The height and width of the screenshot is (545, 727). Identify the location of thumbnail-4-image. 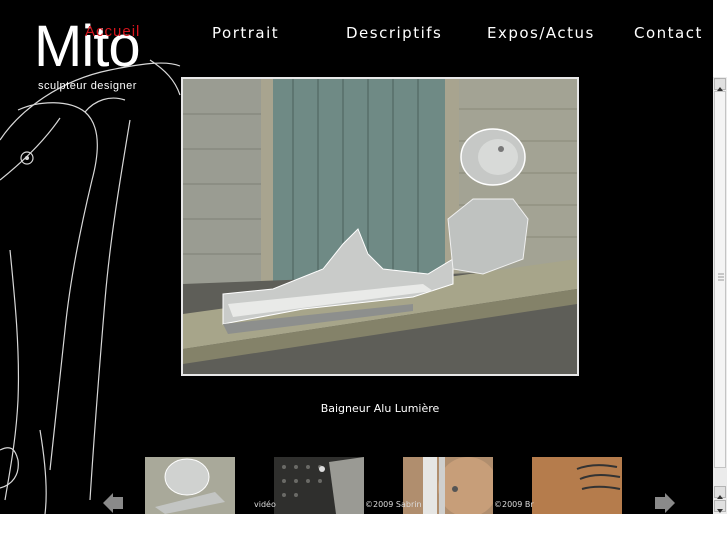
(577, 485).